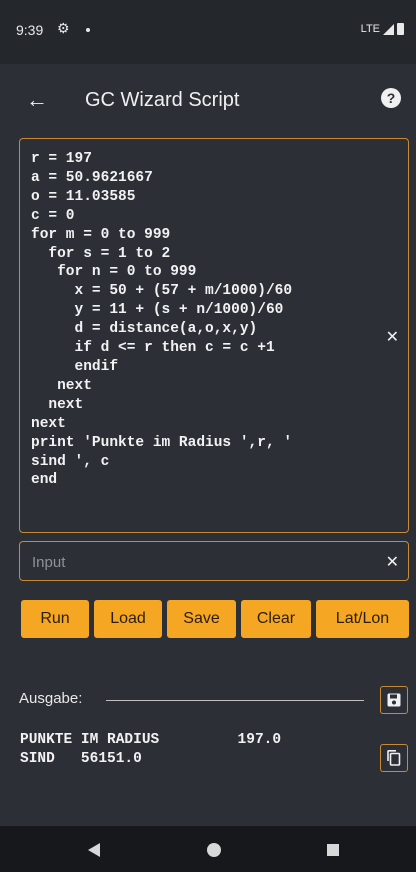 The image size is (416, 872). Describe the element at coordinates (333, 850) in the screenshot. I see `nav-recents-icon` at that location.